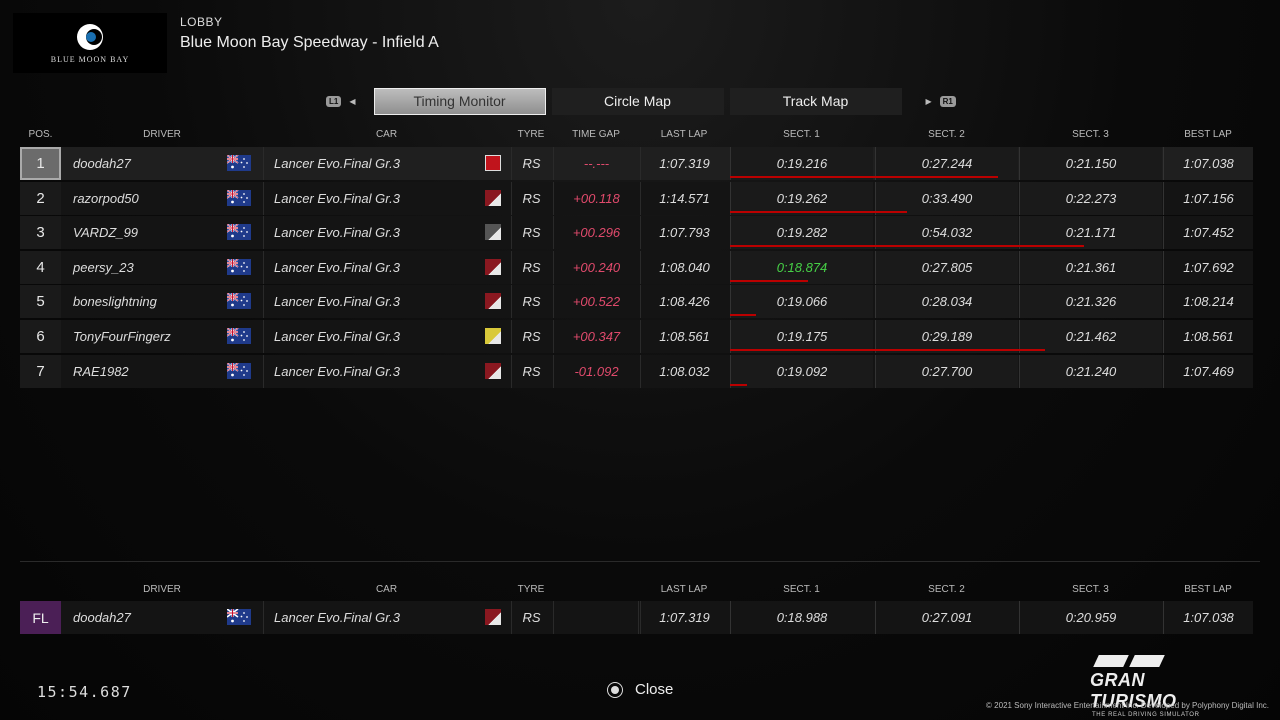  Describe the element at coordinates (1208, 267) in the screenshot. I see `best-lap-time: 1:07.692` at that location.